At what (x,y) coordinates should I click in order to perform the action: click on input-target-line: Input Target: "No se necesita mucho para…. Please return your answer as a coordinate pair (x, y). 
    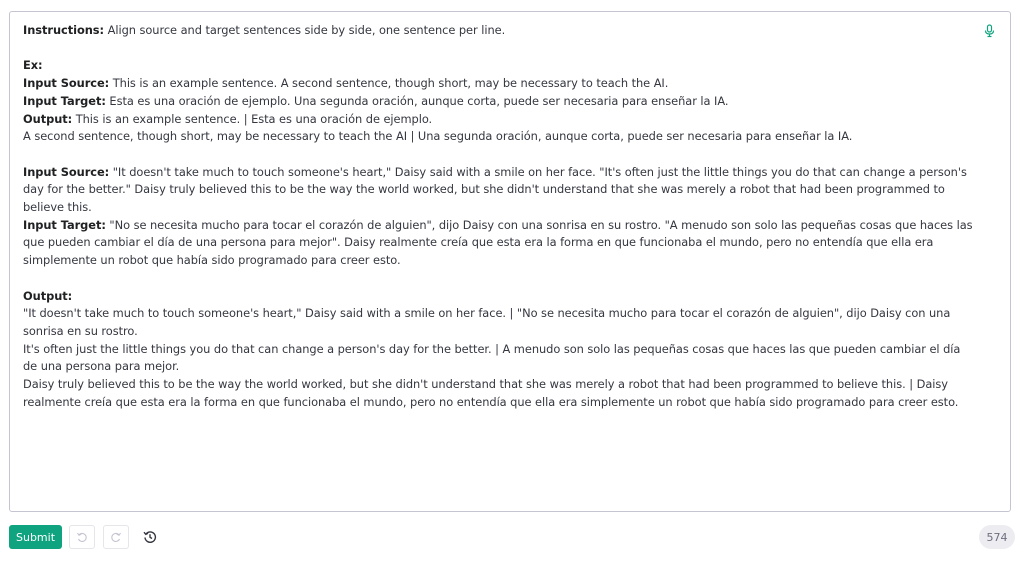
    Looking at the image, I should click on (500, 243).